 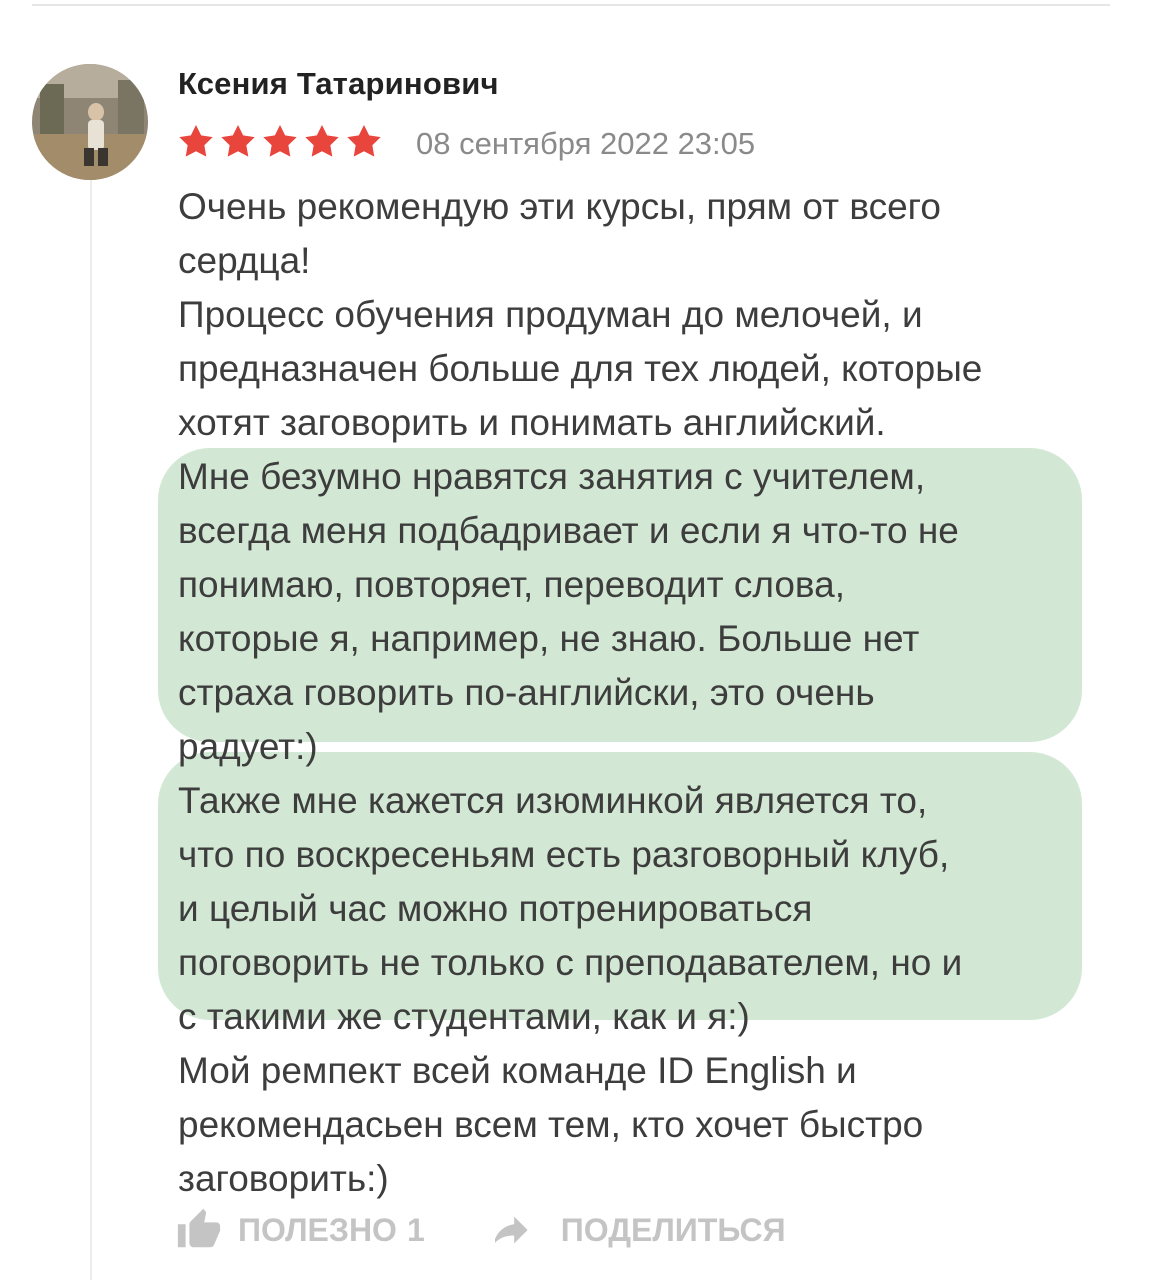 I want to click on review-text-line: и целый час можно потренироваться, so click(x=495, y=908).